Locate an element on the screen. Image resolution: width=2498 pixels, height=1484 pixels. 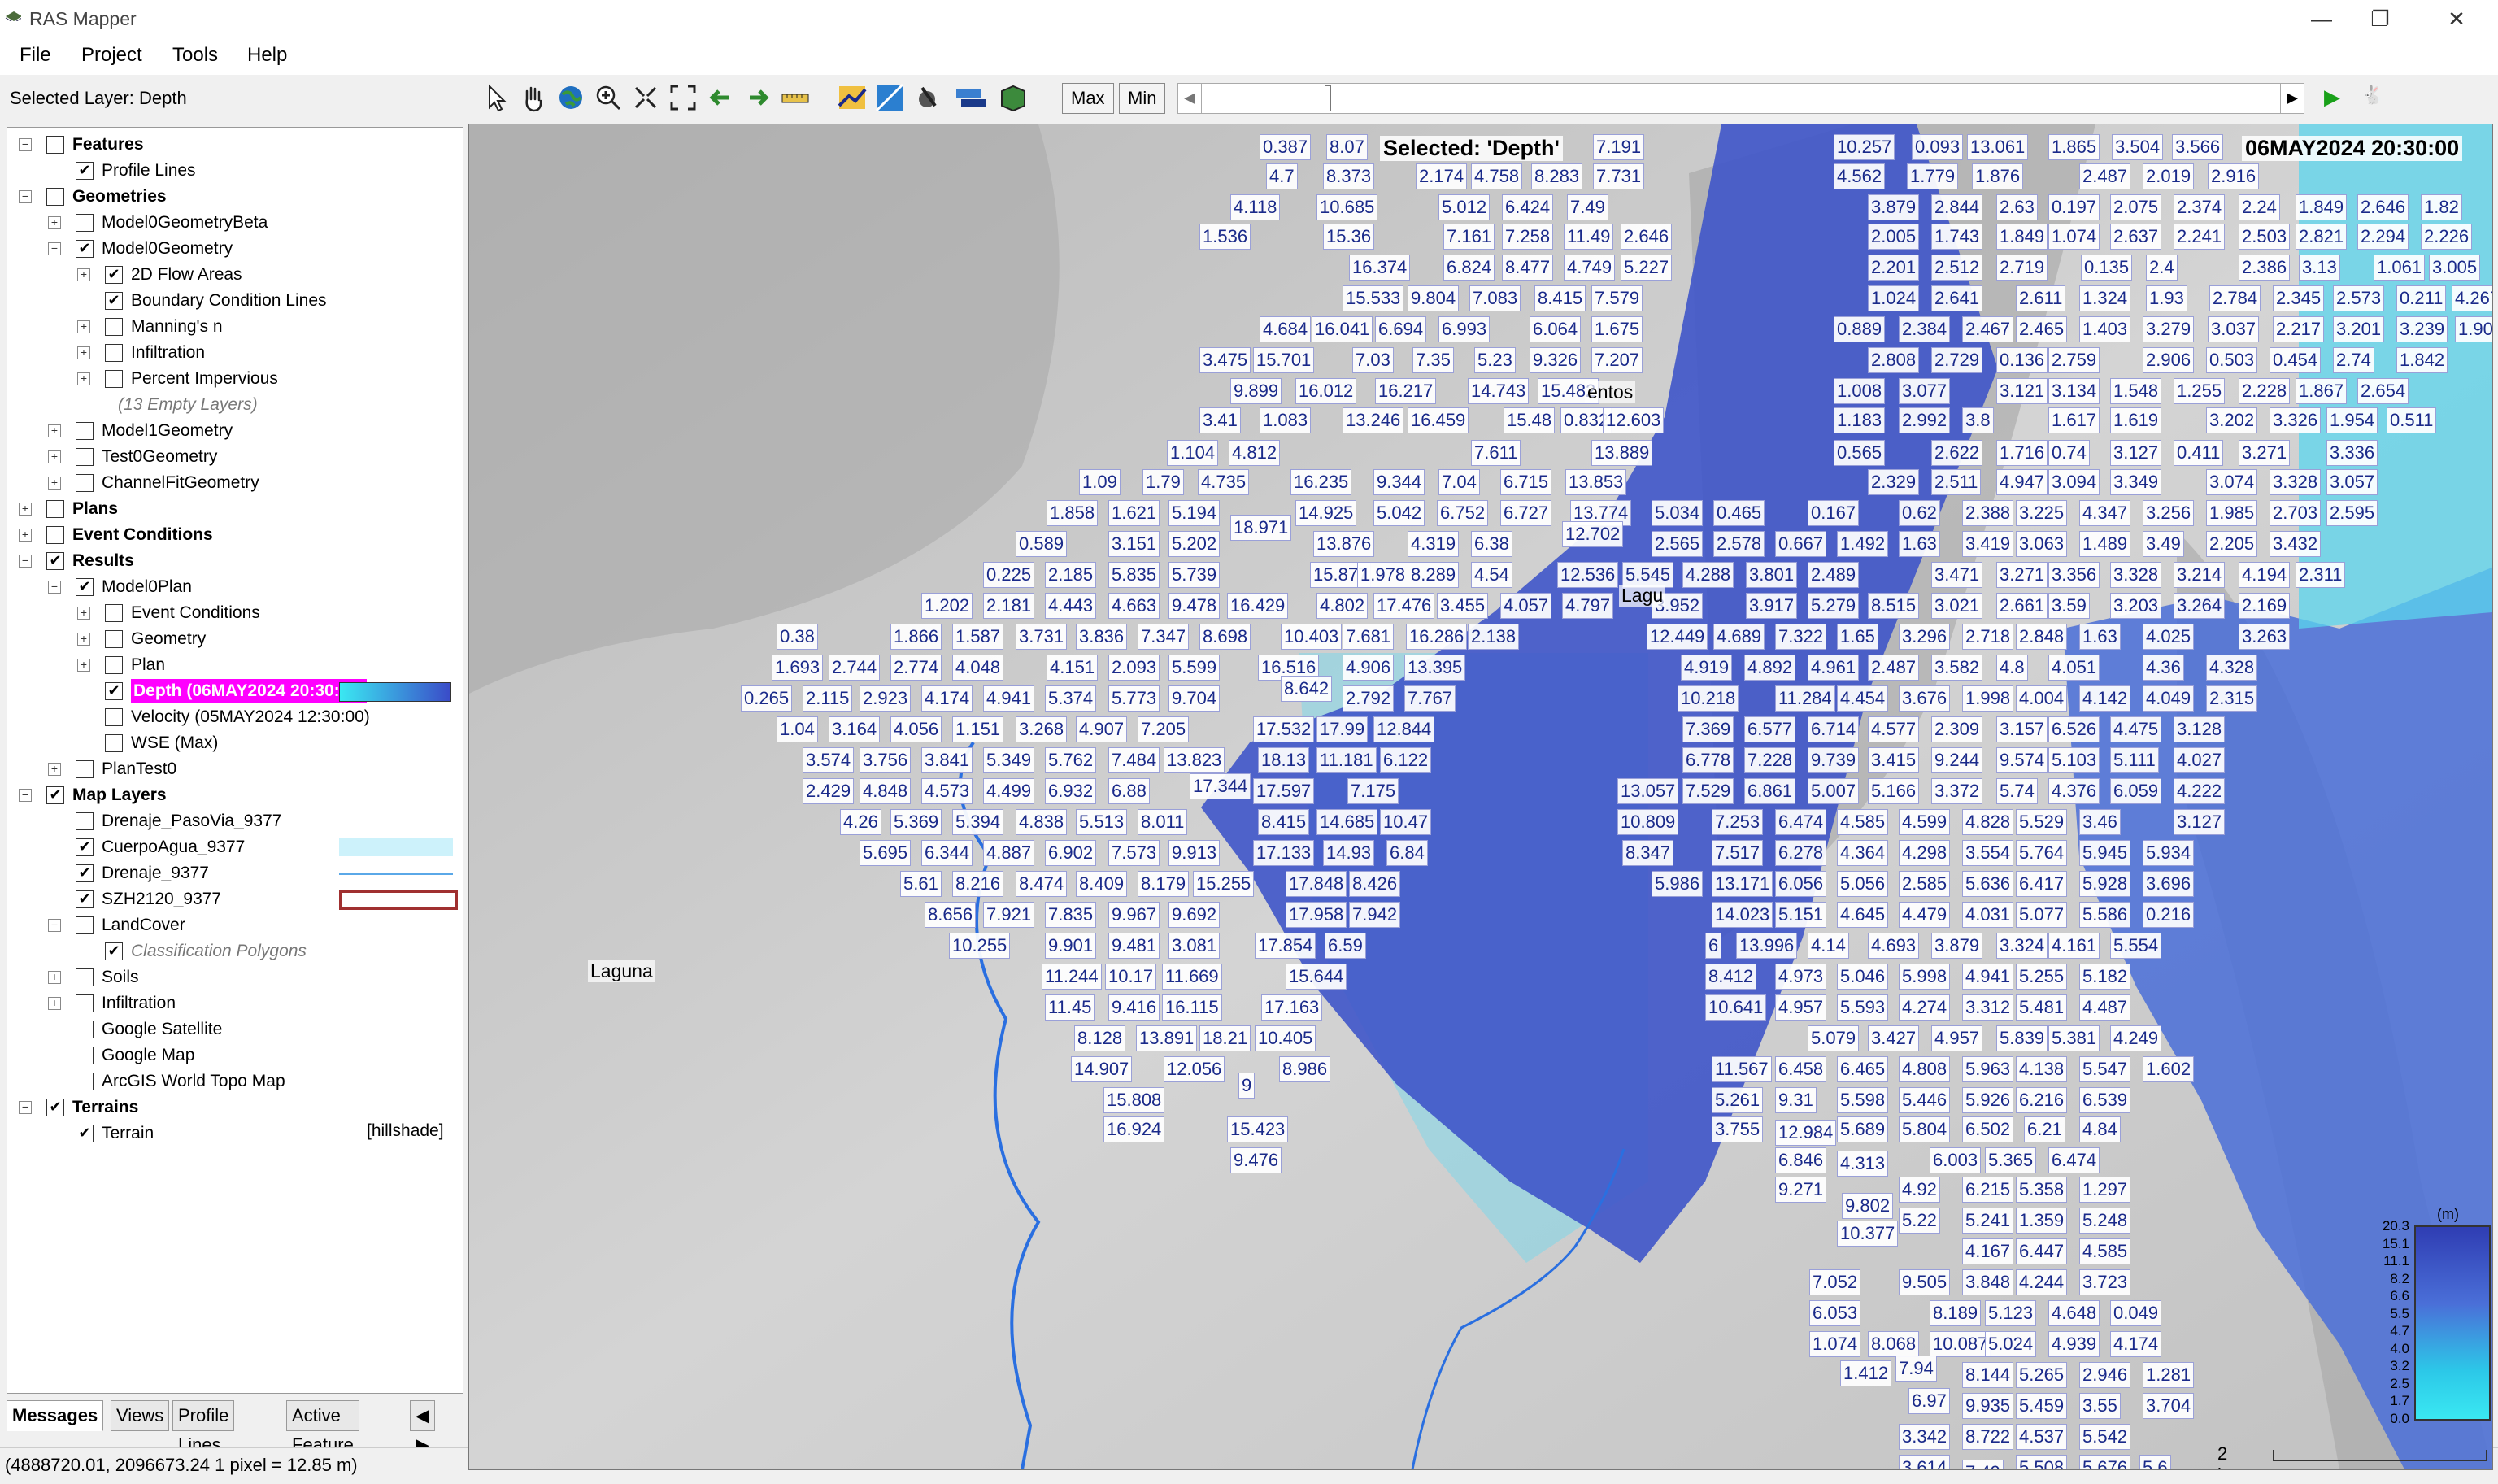
tree-item: − LandCover is located at coordinates (231, 925).